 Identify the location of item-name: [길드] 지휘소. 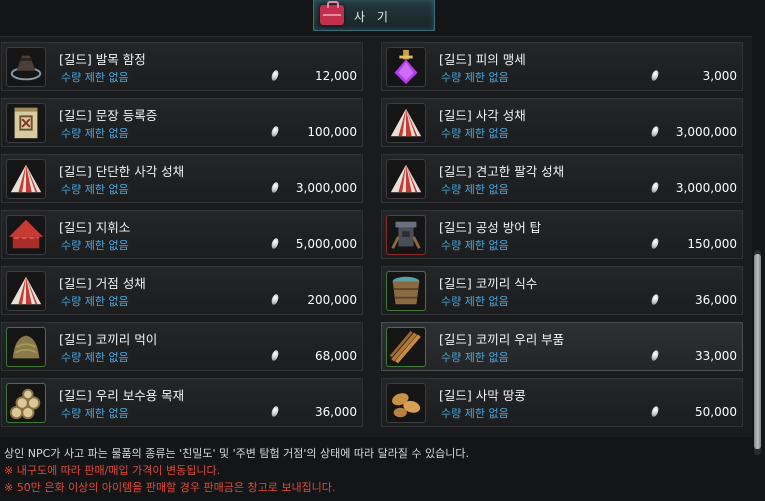
(95, 227).